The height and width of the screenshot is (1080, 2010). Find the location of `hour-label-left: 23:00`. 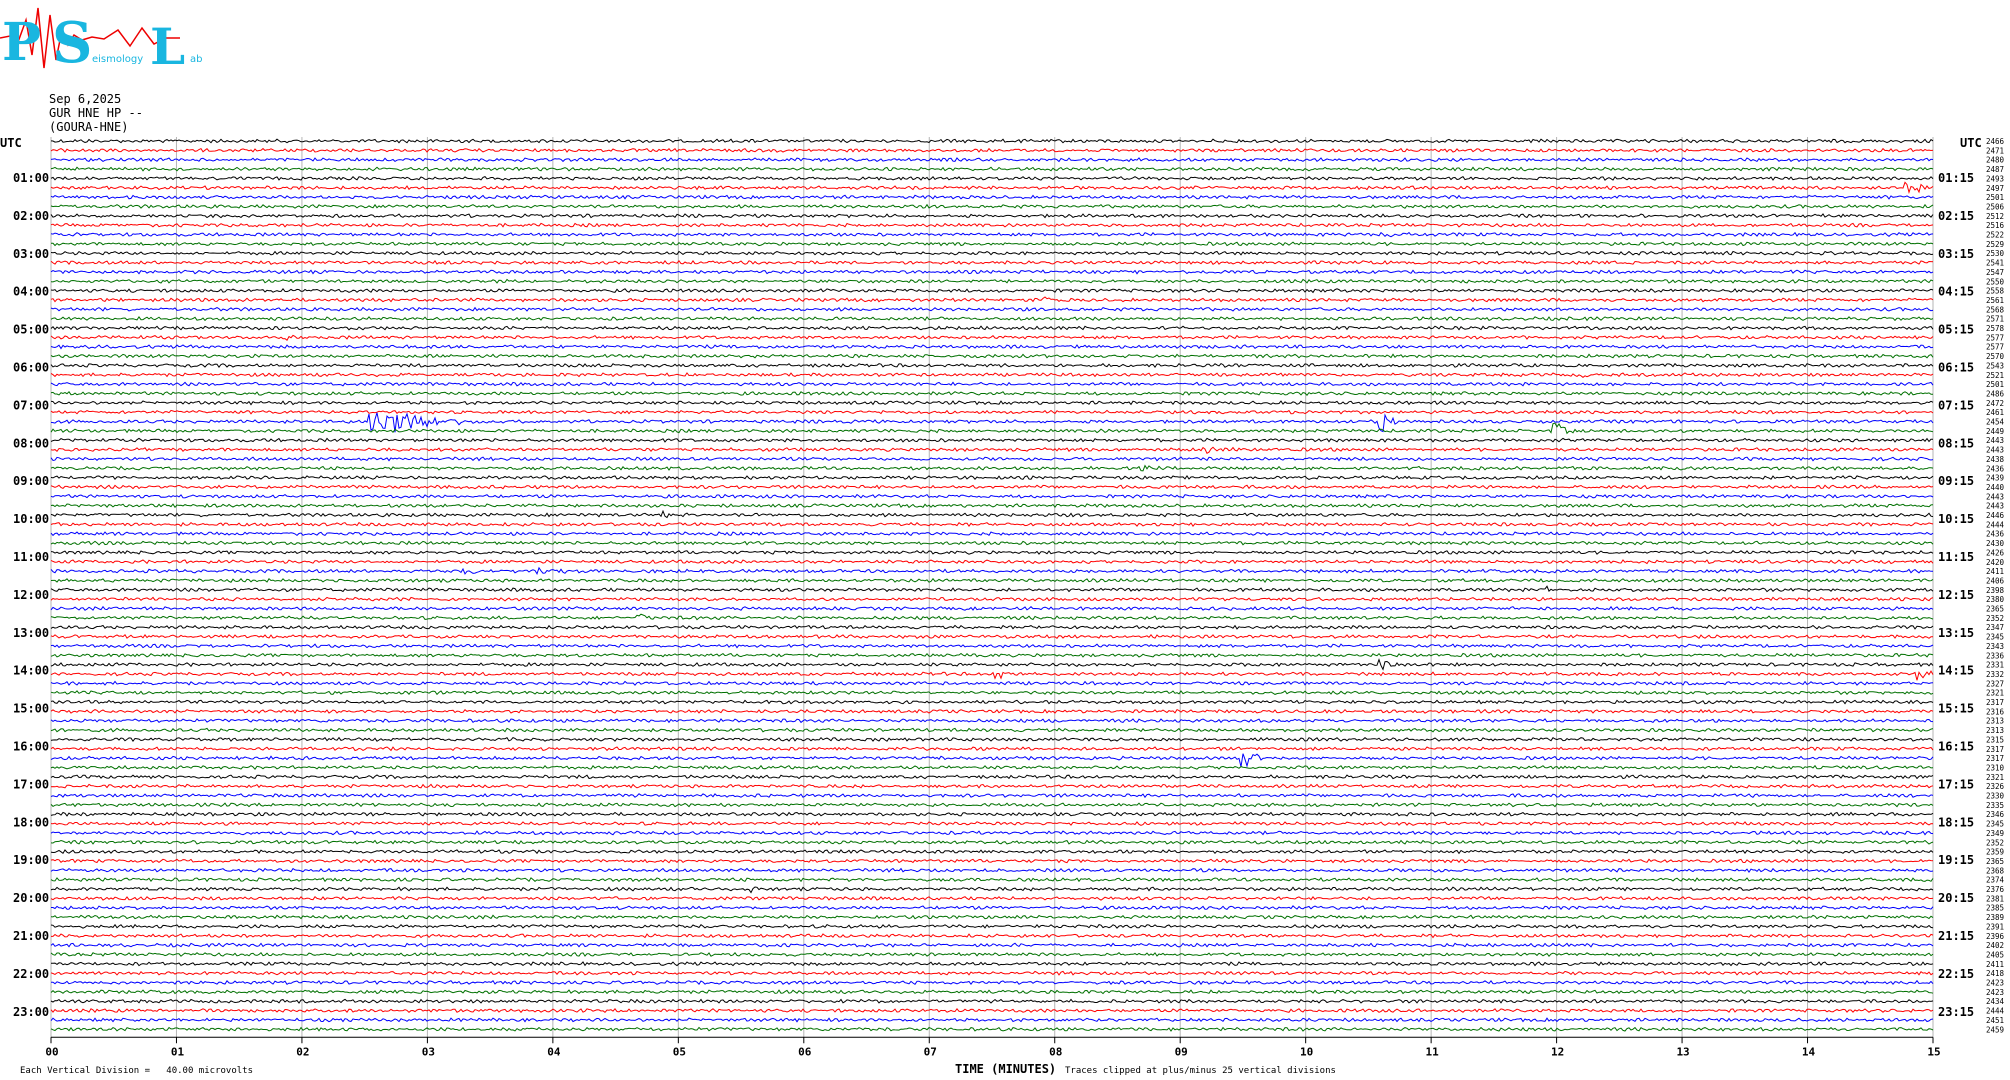

hour-label-left: 23:00 is located at coordinates (31, 1012).